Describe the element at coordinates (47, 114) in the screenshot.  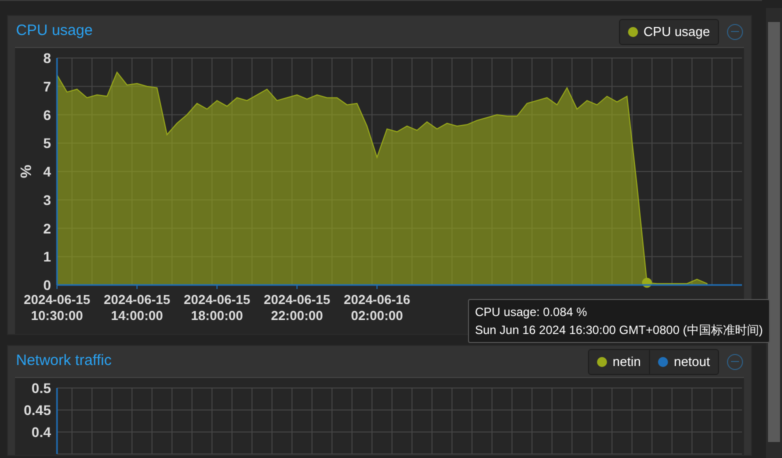
I see `y-tick-label: 6` at that location.